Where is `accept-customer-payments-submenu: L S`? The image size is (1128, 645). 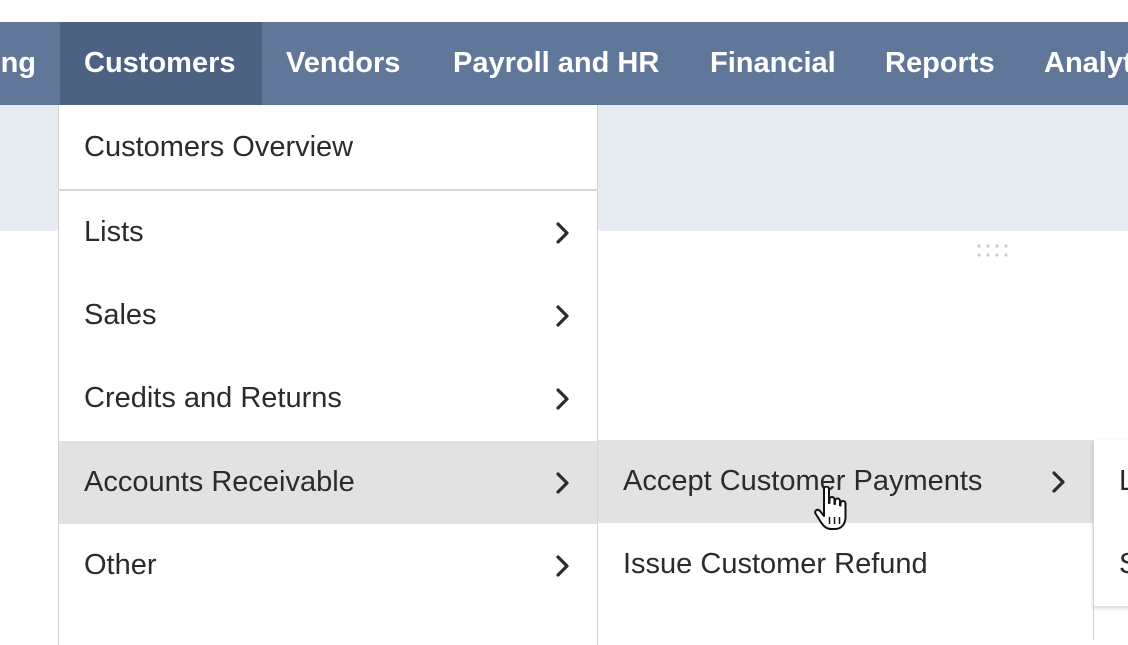
accept-customer-payments-submenu: L S is located at coordinates (1110, 523).